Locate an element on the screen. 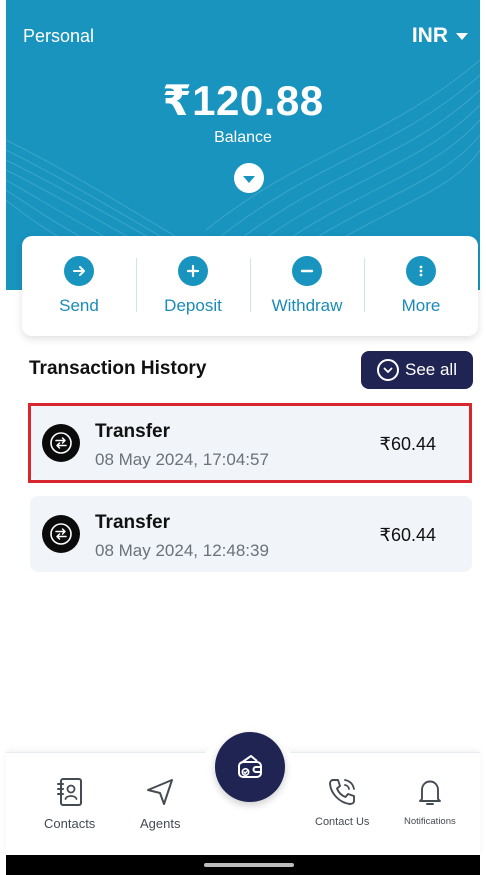 This screenshot has height=875, width=486. nav-contact-us-label: Contact Us is located at coordinates (342, 822).